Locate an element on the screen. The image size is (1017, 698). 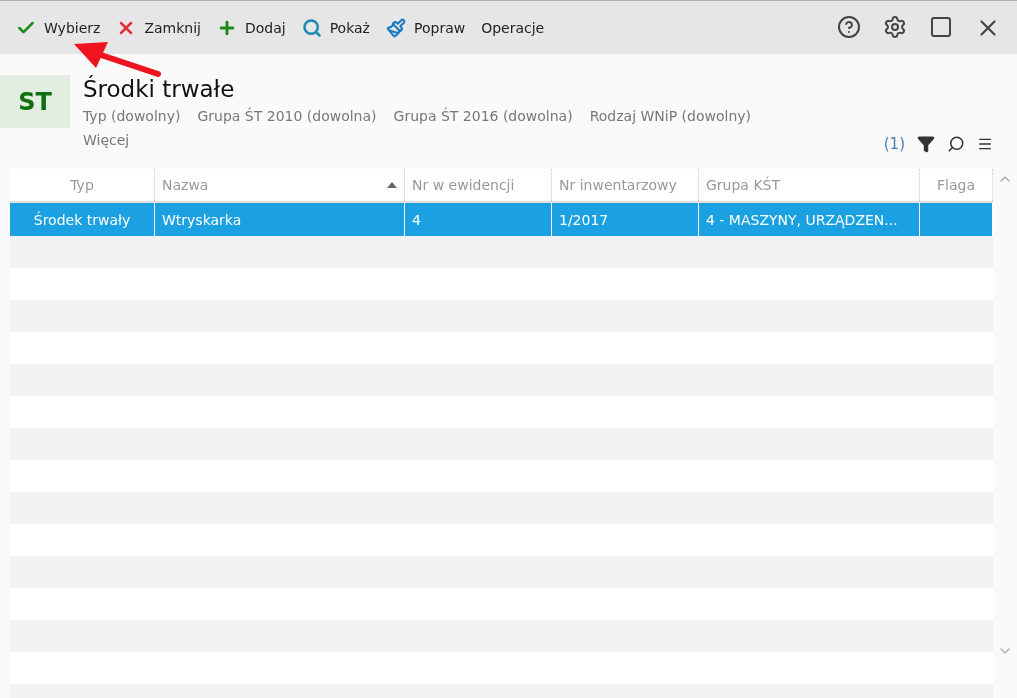
filter-count: (1) is located at coordinates (894, 144).